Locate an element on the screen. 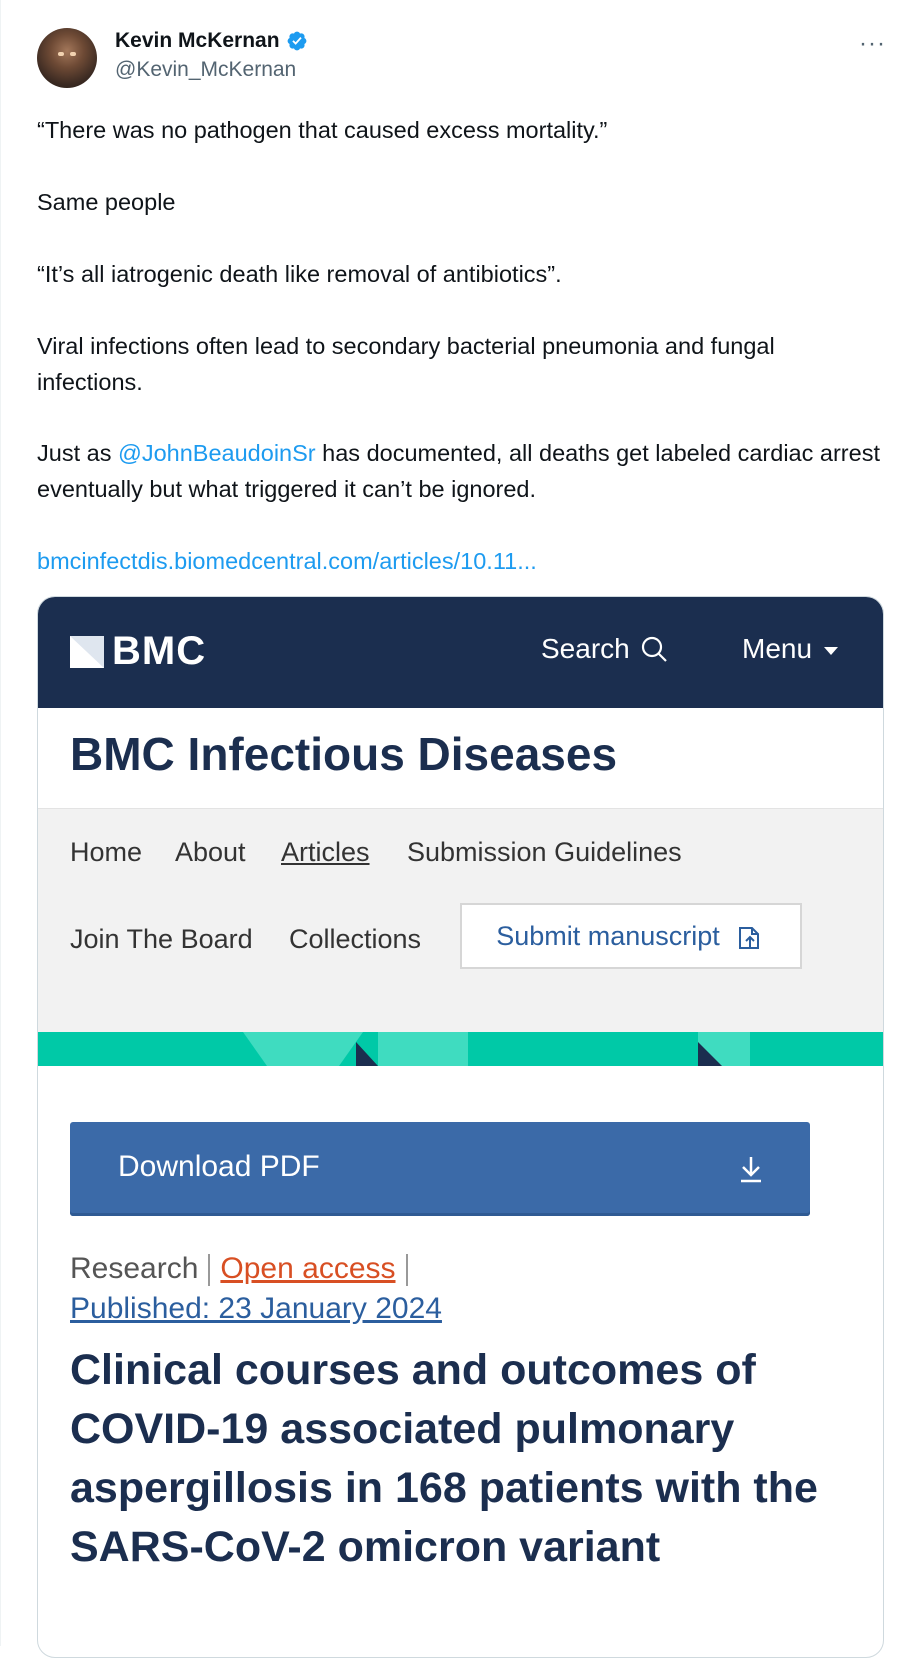 Image resolution: width=906 pixels, height=1658 pixels. decorative-band is located at coordinates (460, 1049).